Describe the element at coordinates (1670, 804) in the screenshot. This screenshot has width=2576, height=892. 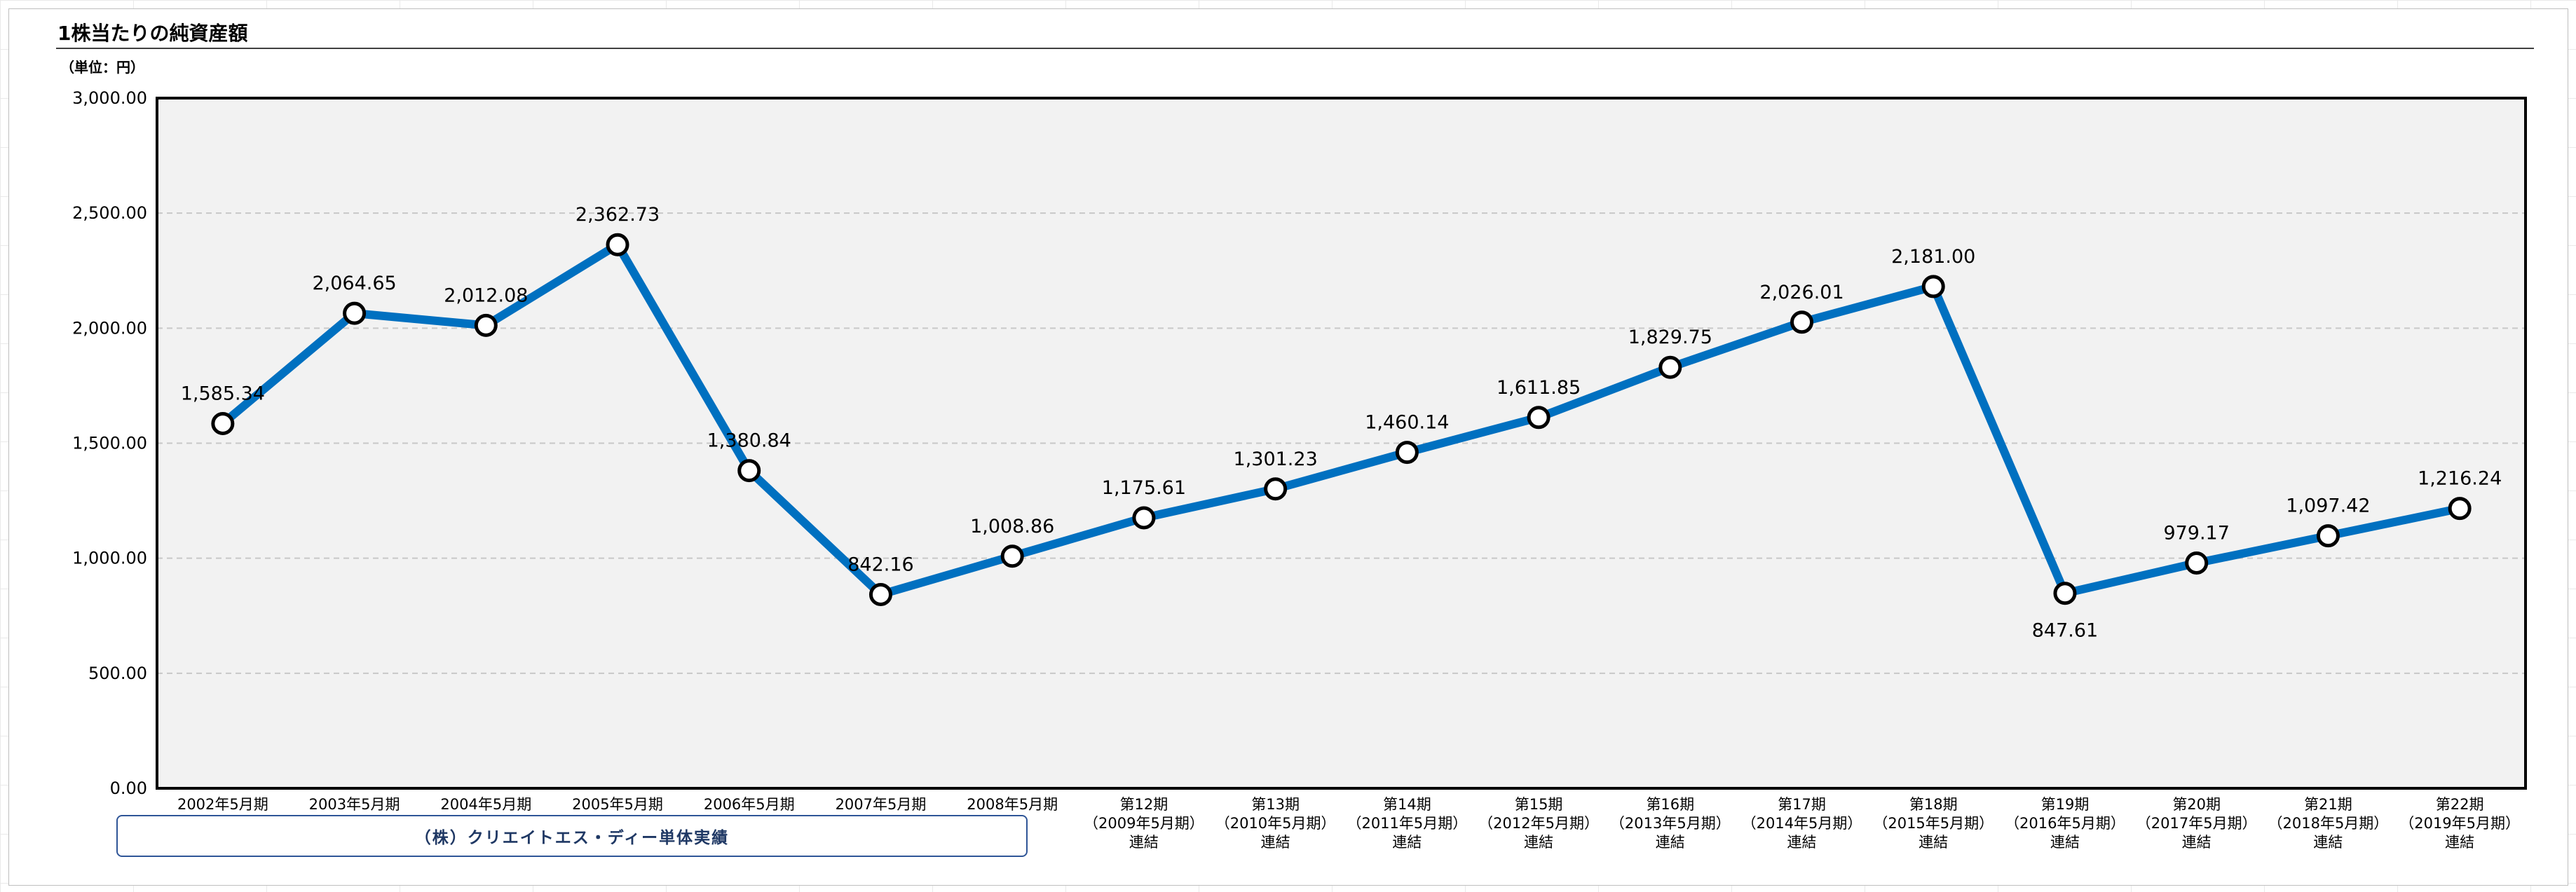
I see `x-tick-label: 第16期` at that location.